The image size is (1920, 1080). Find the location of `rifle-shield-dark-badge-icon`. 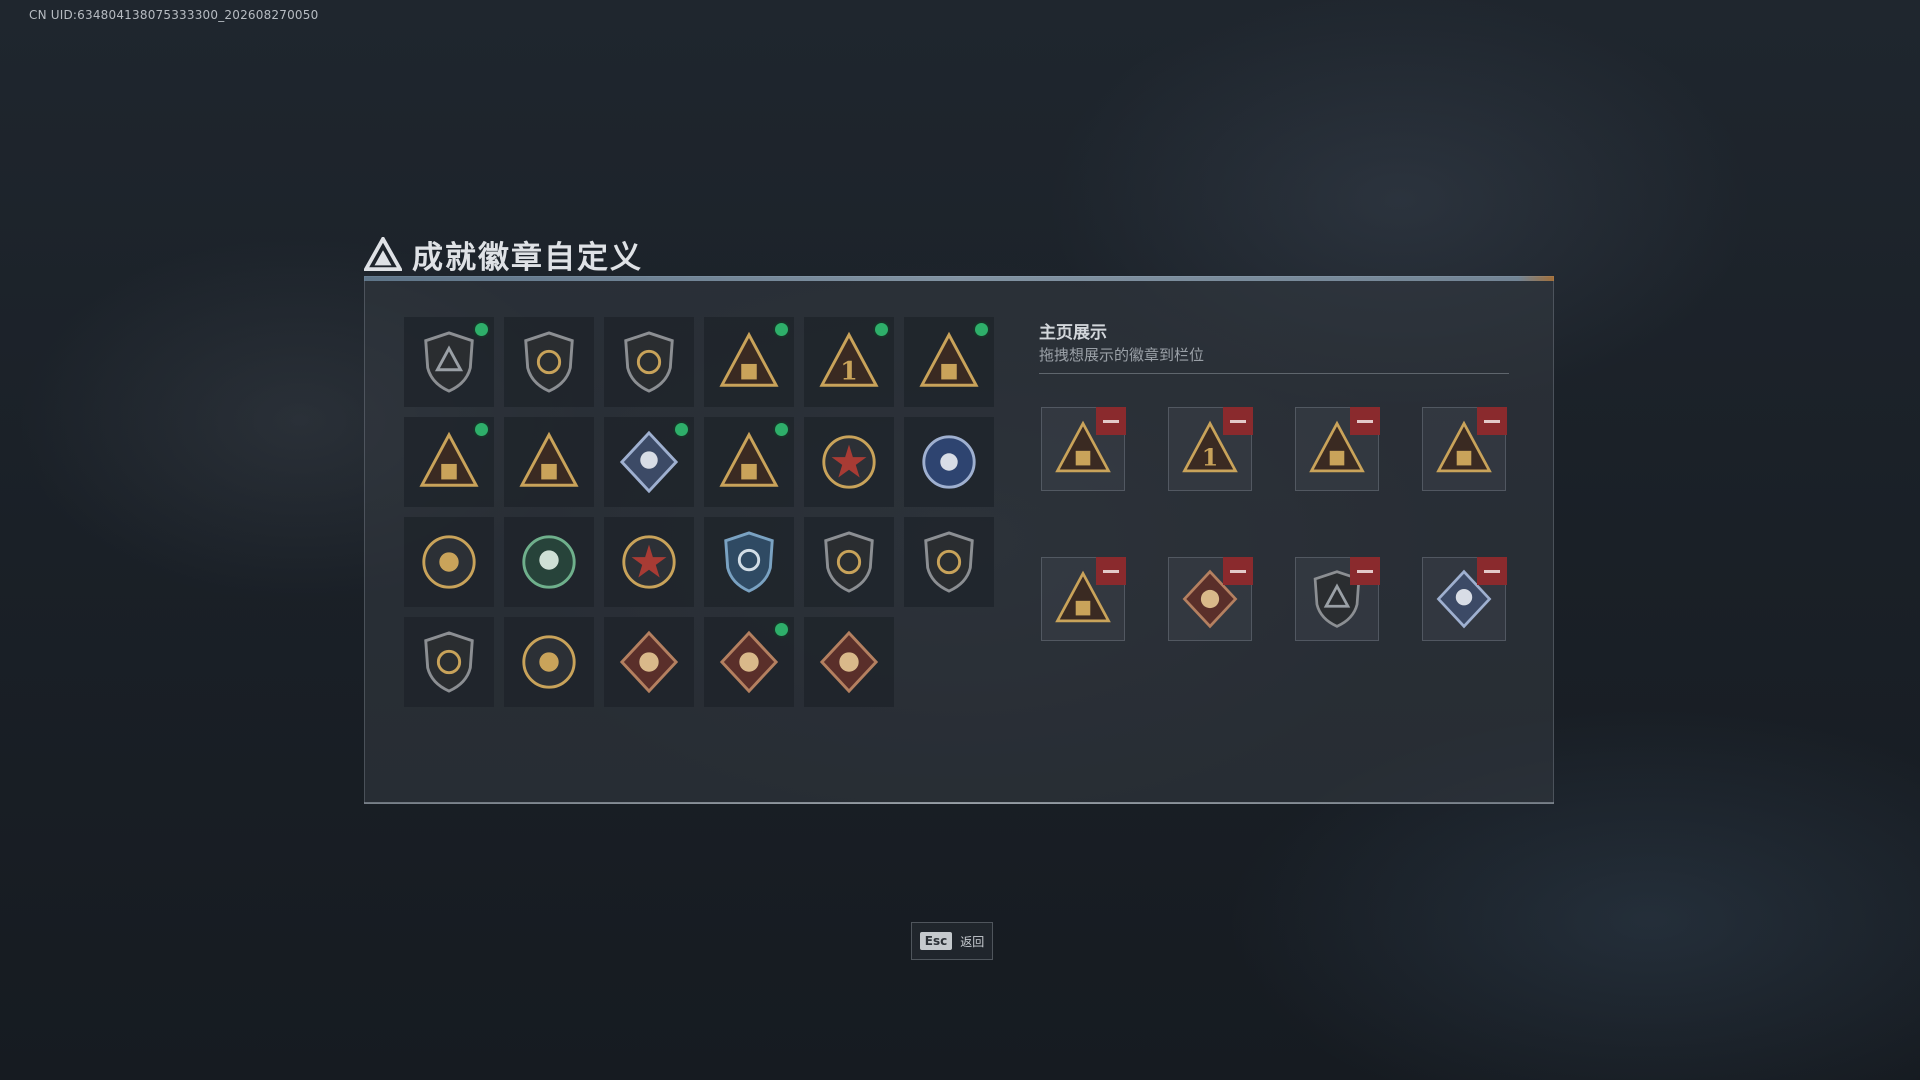

rifle-shield-dark-badge-icon is located at coordinates (949, 562).